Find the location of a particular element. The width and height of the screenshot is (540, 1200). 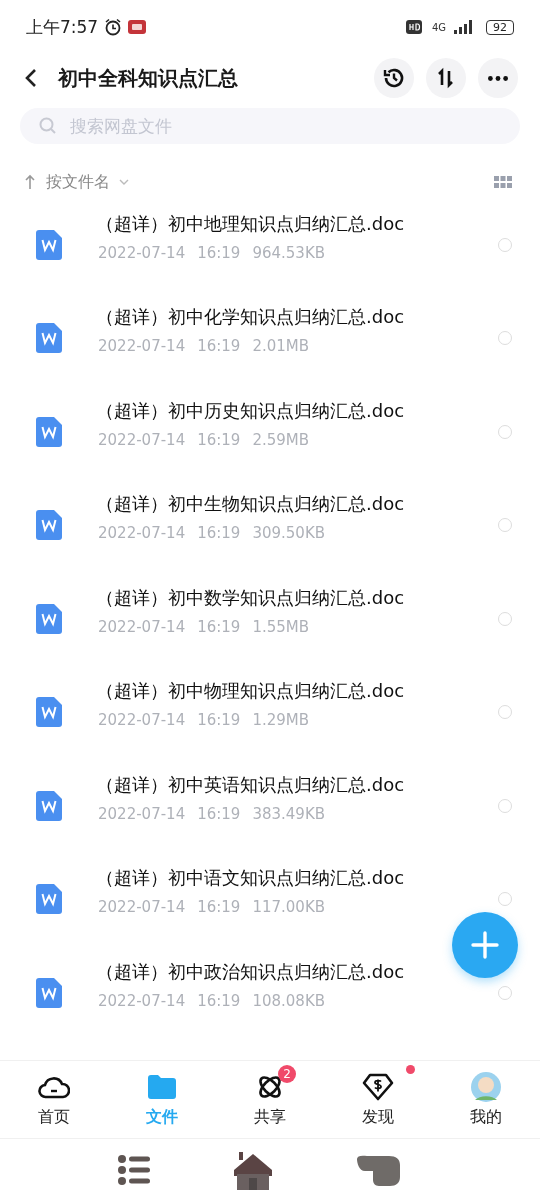

tab: 我的 is located at coordinates (486, 1099).